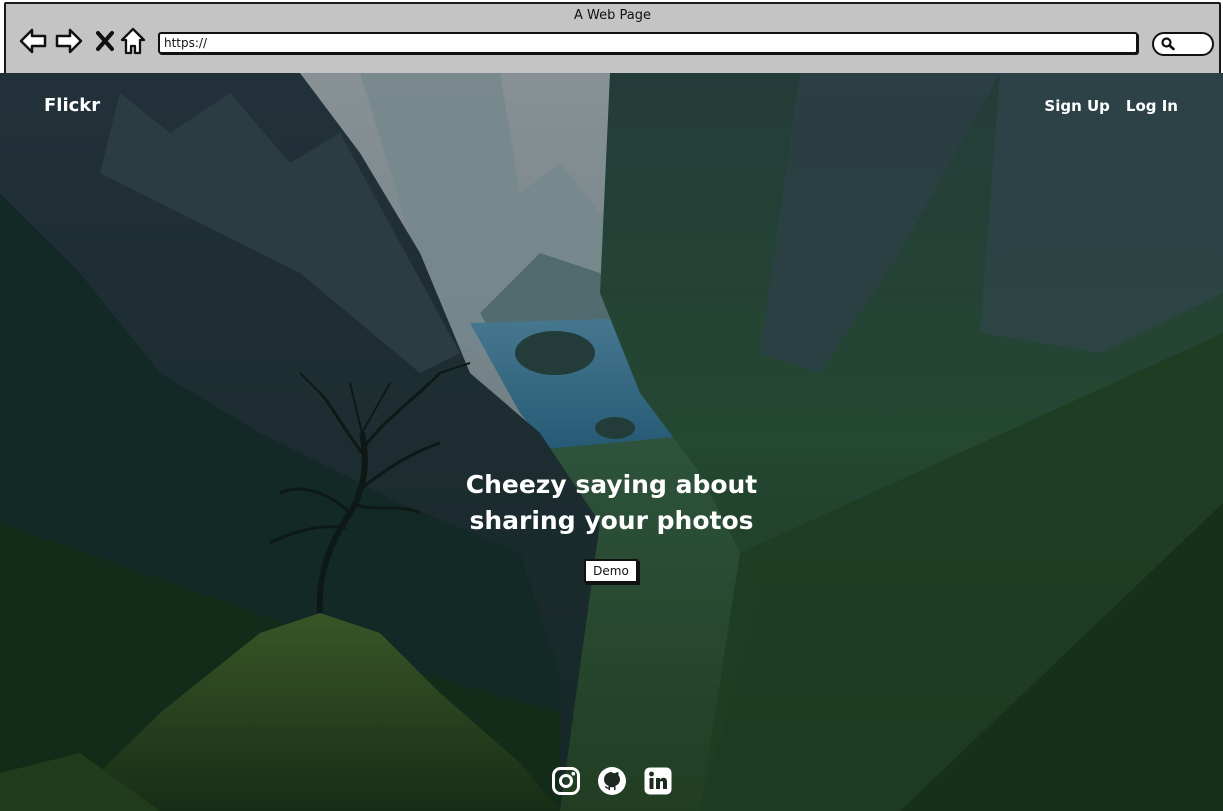  I want to click on hero-headline: Cheezy saying about sharing your photos, so click(611, 503).